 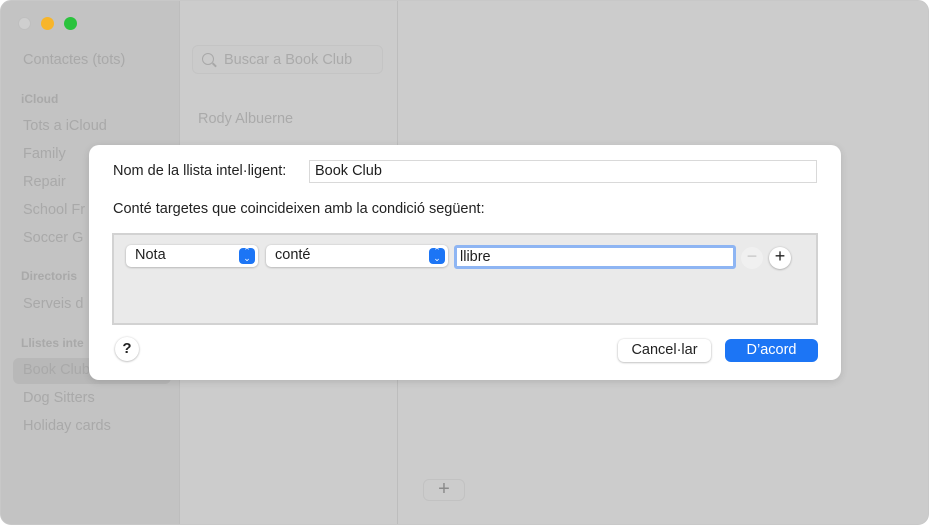 What do you see at coordinates (65, 126) in the screenshot?
I see `sidebar-item: Tots a iCloud` at bounding box center [65, 126].